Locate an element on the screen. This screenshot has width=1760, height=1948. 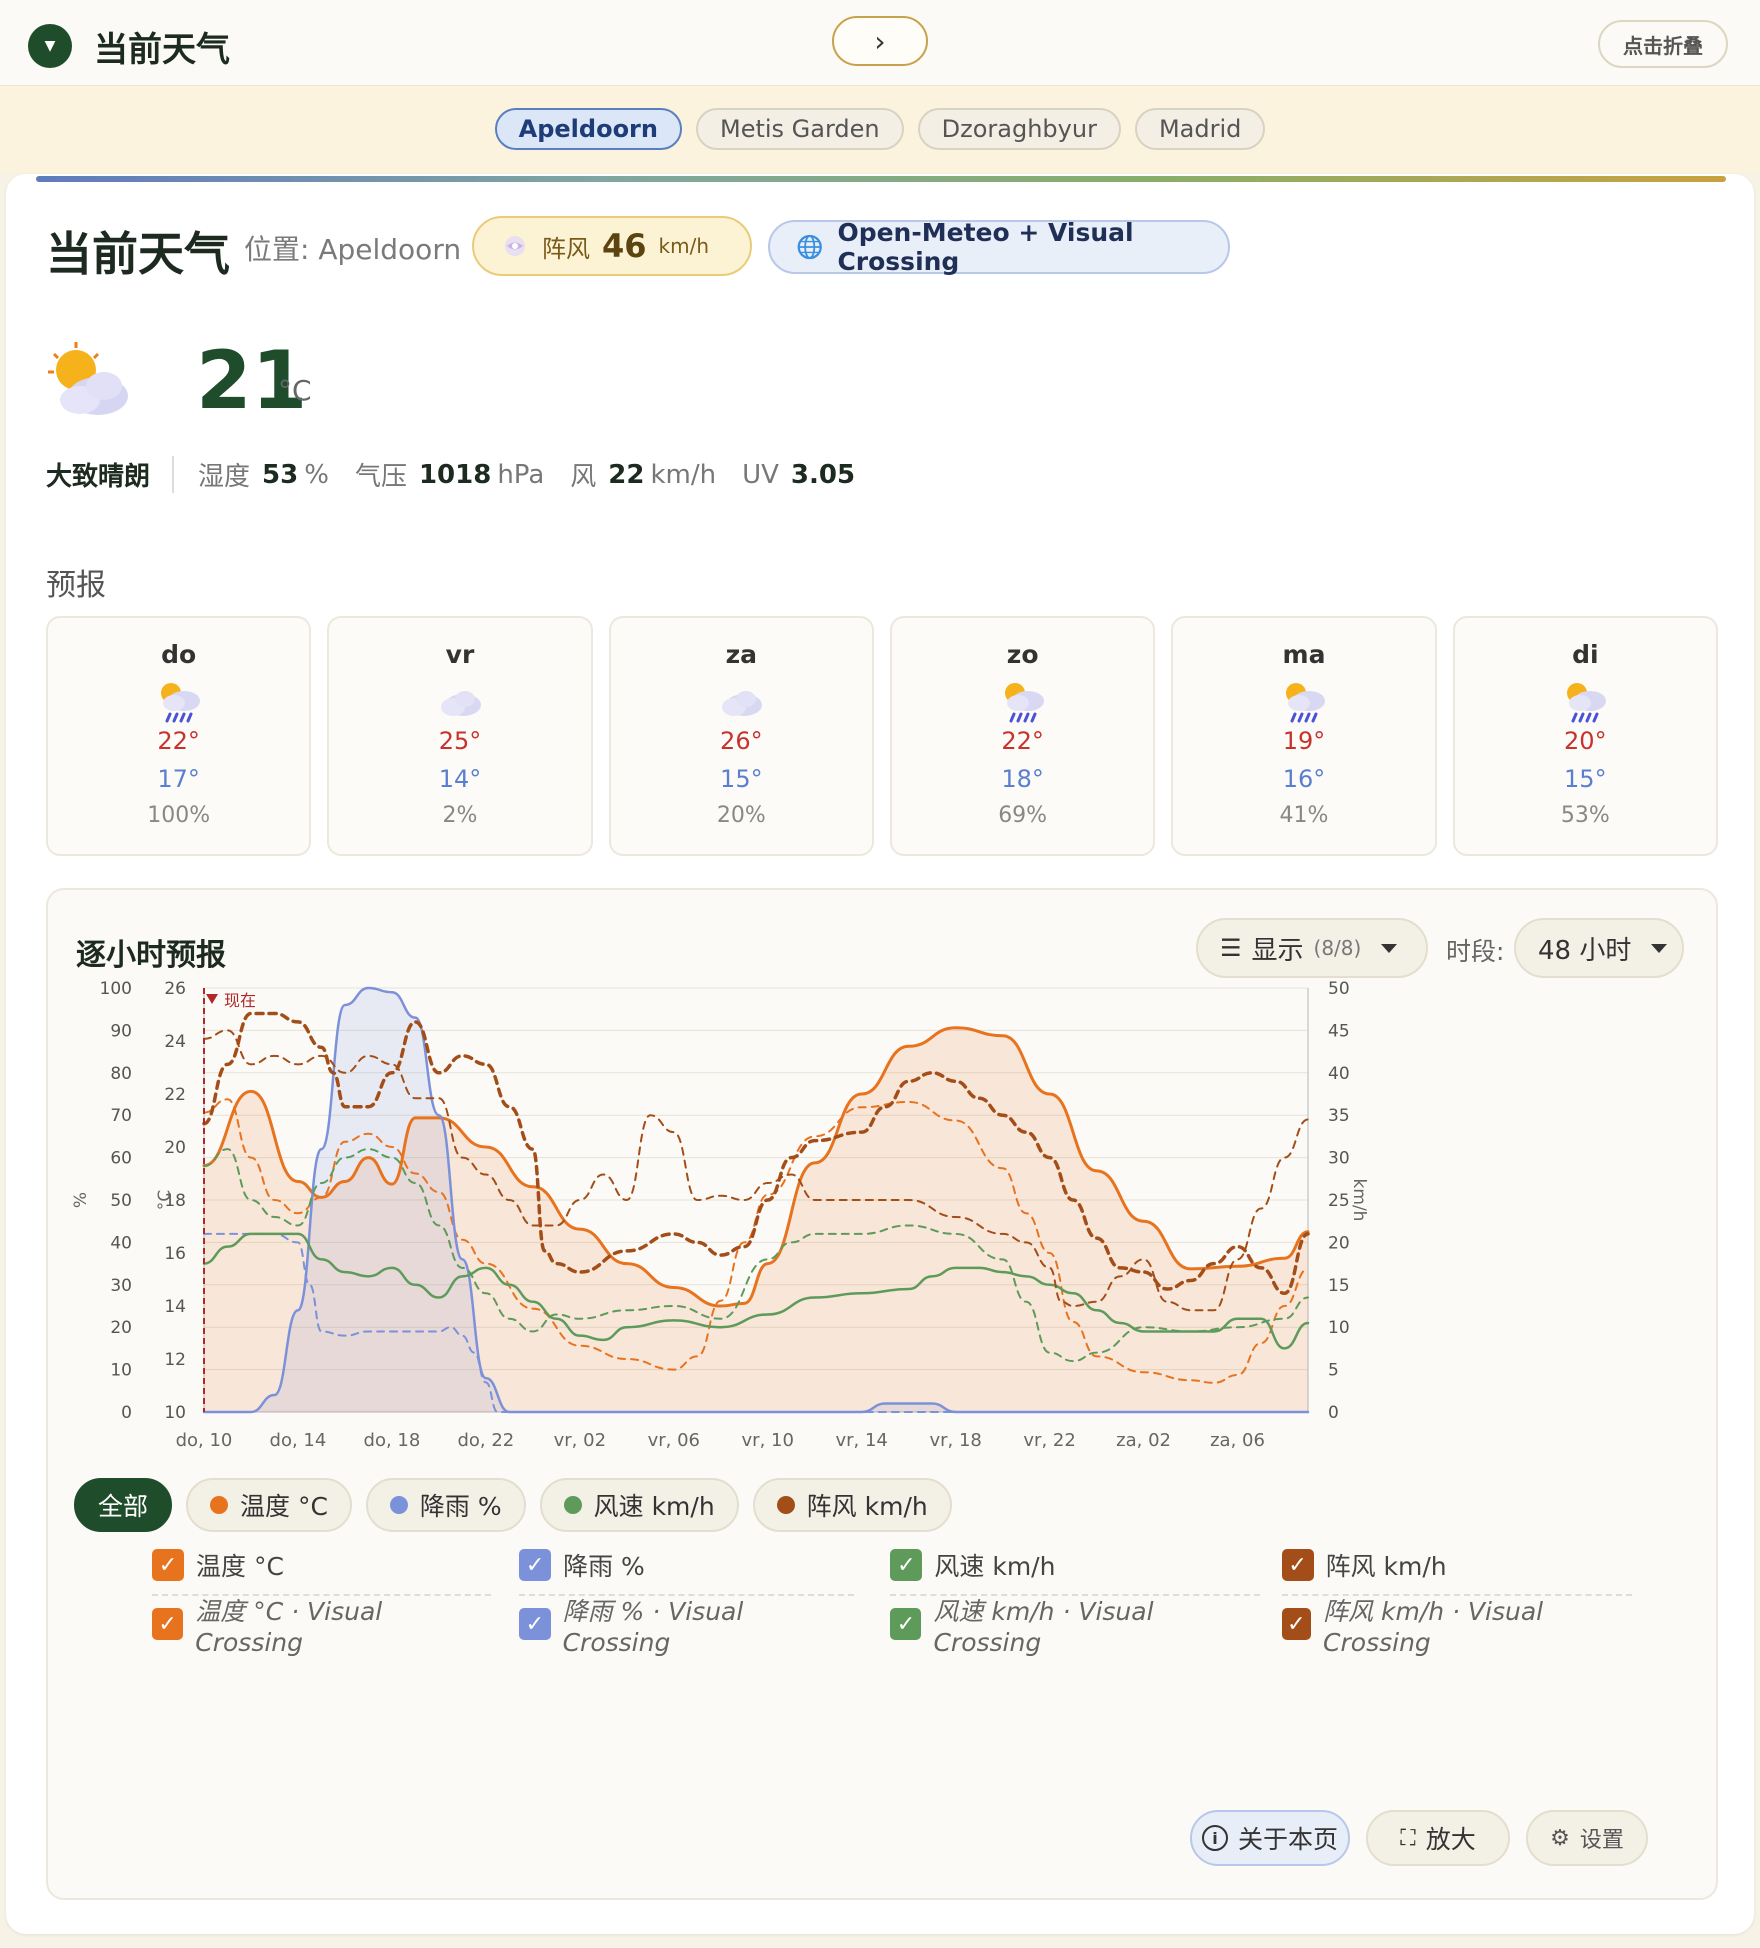
series-display-dropdown: ☰ 显示 (8/8) is located at coordinates (1312, 948).